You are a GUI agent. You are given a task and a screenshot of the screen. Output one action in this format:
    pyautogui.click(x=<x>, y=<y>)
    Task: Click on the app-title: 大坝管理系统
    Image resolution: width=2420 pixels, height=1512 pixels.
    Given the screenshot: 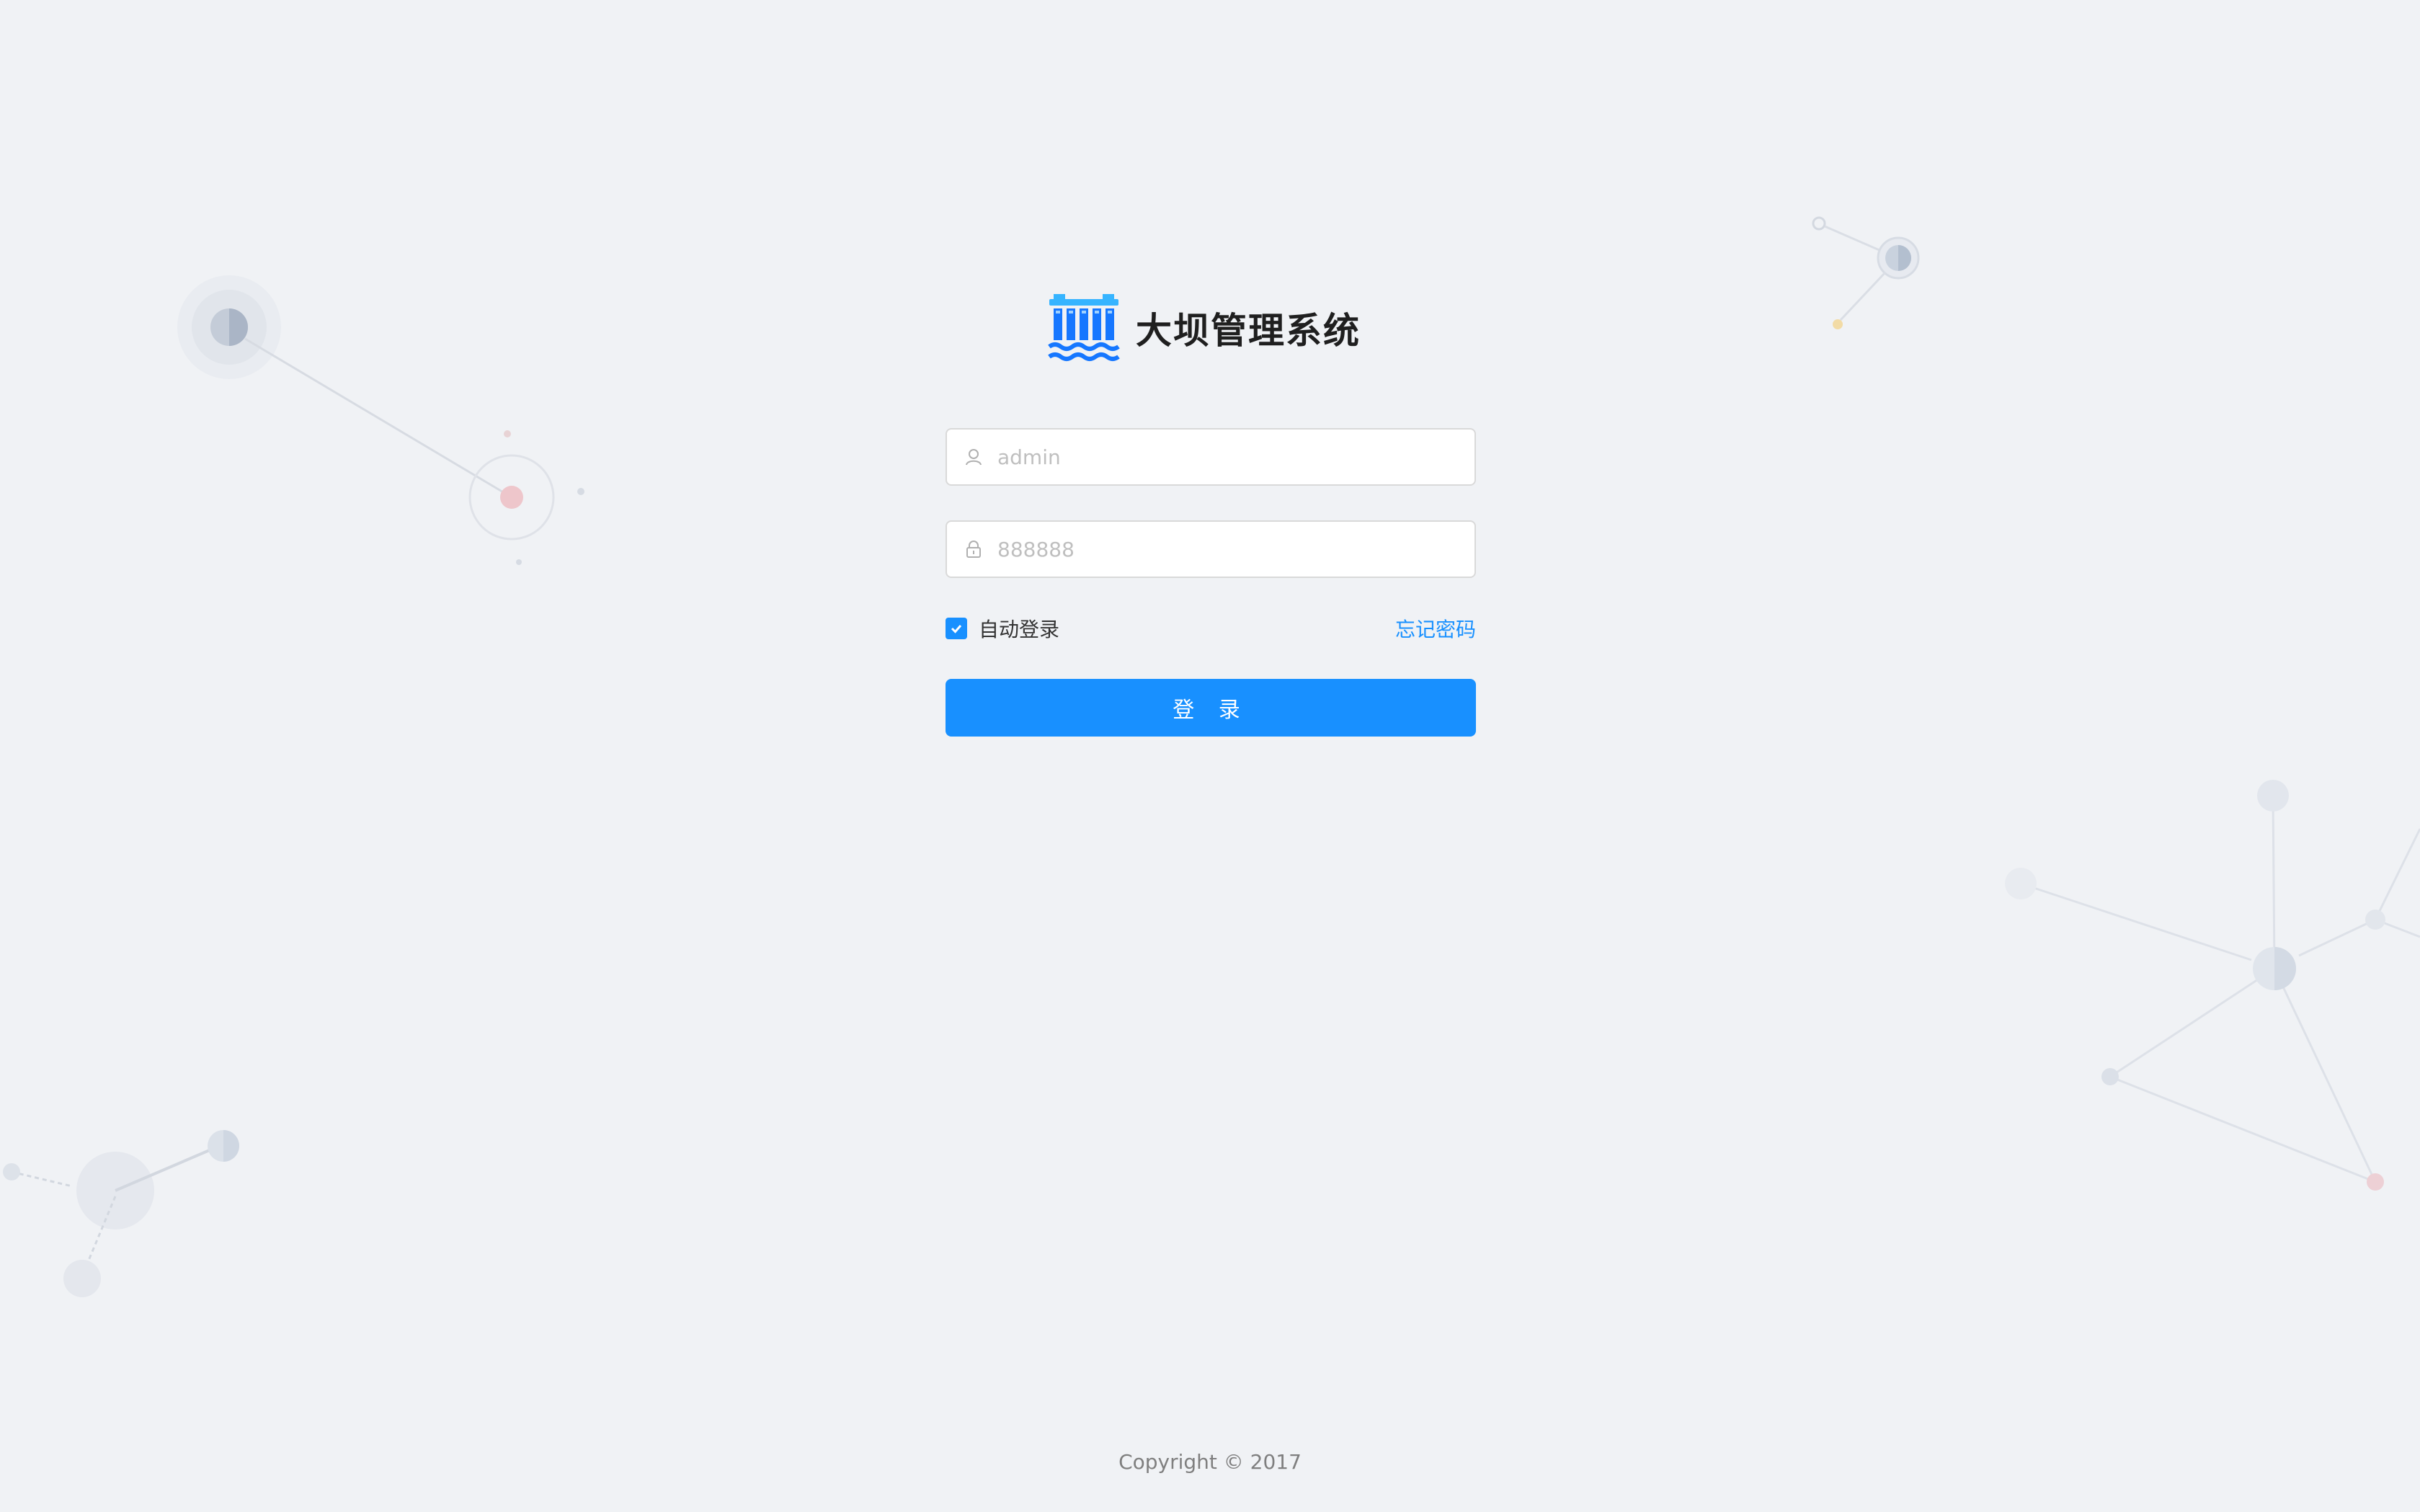 What is the action you would take?
    pyautogui.click(x=1248, y=331)
    